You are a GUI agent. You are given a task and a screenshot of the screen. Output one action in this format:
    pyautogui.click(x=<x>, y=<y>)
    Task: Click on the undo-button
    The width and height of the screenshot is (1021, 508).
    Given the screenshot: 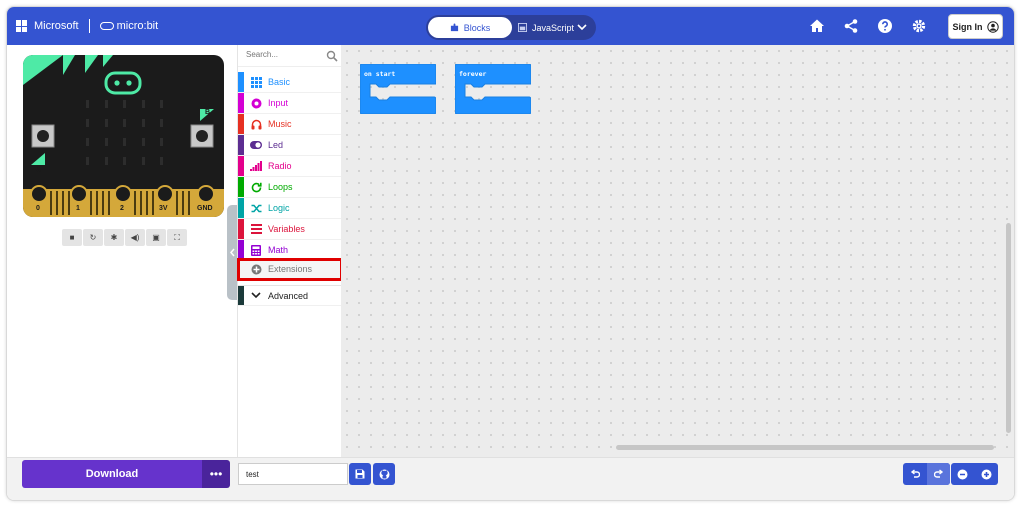 What is the action you would take?
    pyautogui.click(x=914, y=474)
    